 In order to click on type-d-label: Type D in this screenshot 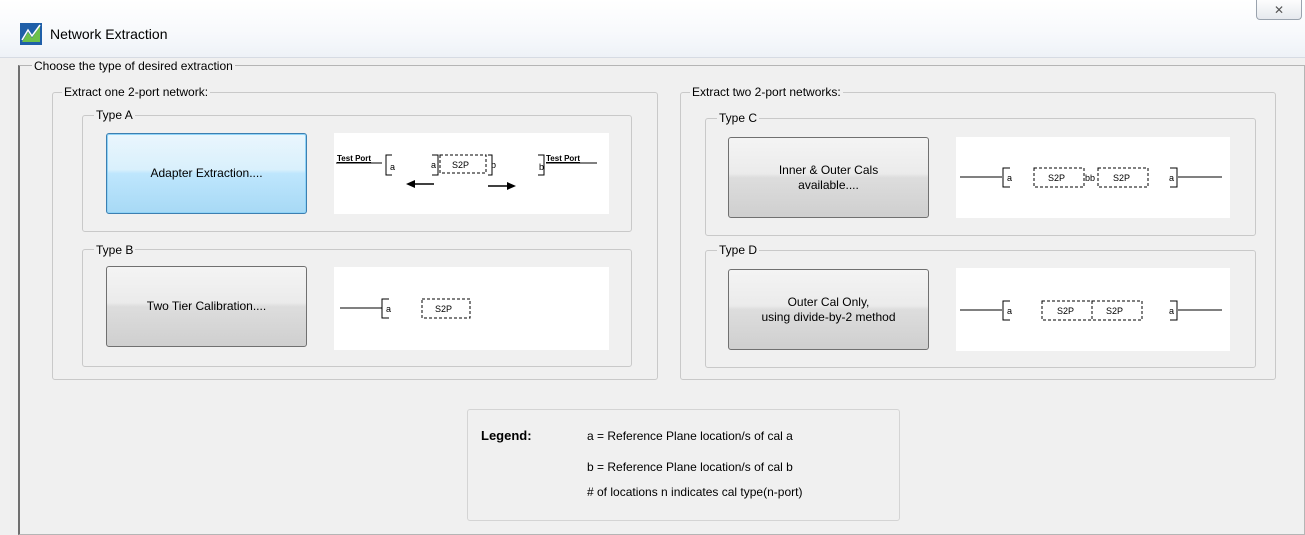, I will do `click(738, 250)`.